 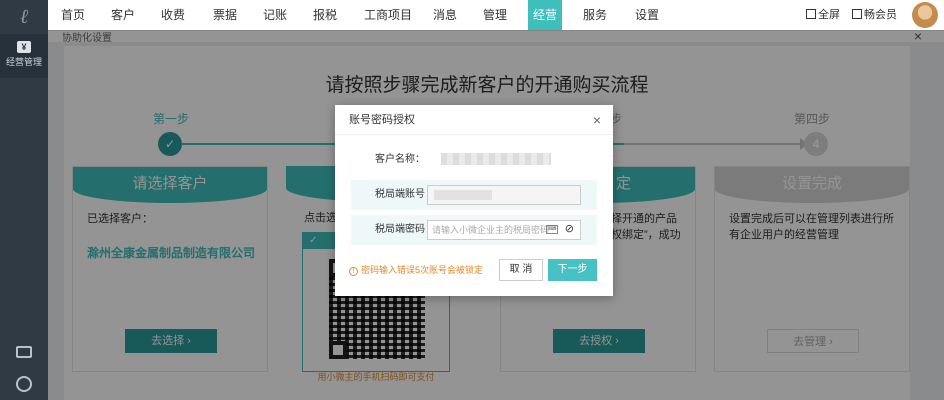 I want to click on keyboard-icon: ⌨, so click(x=552, y=229).